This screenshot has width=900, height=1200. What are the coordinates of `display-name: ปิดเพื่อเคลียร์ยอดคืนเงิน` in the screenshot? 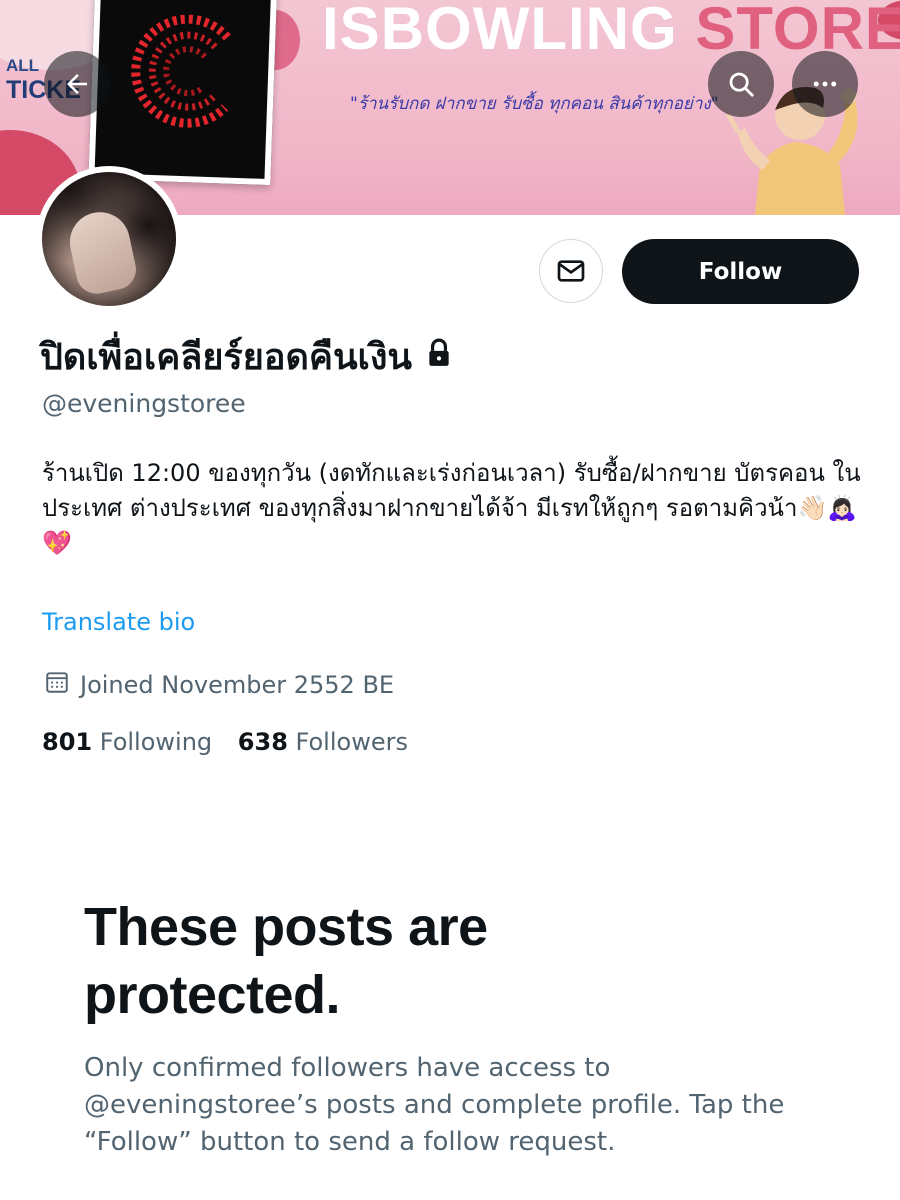 It's located at (246, 356).